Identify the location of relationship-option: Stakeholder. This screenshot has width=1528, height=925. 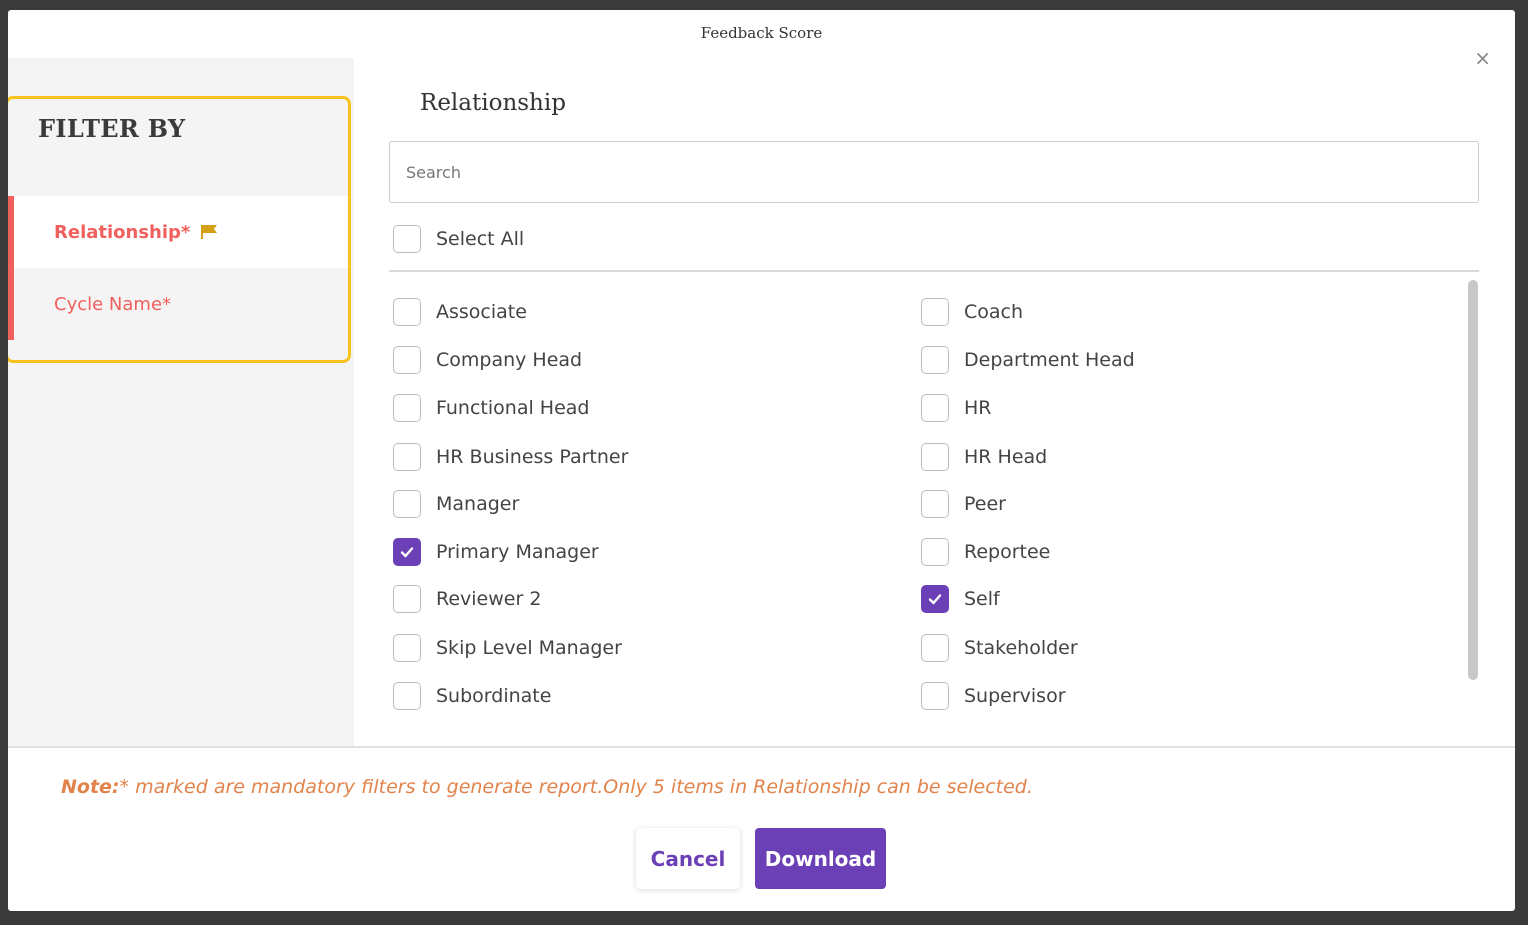
(999, 648).